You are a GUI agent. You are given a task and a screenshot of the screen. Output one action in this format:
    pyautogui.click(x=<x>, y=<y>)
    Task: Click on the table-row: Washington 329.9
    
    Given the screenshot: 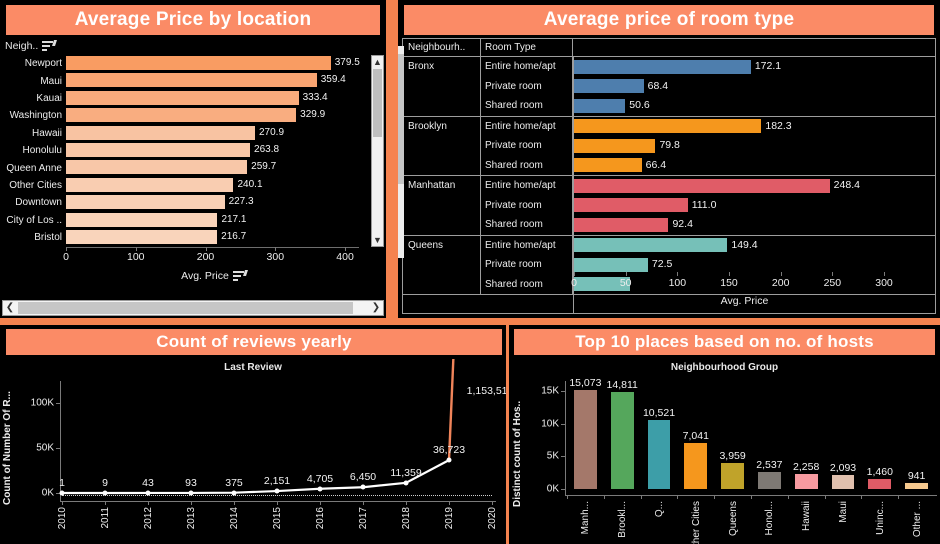 What is the action you would take?
    pyautogui.click(x=180, y=115)
    